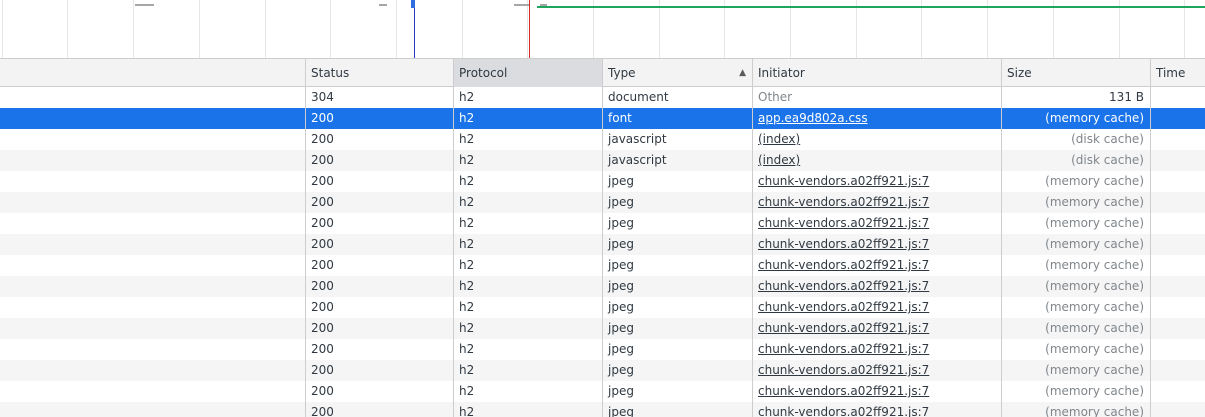 The width and height of the screenshot is (1205, 417). I want to click on column-header-initiator: Initiator, so click(877, 73).